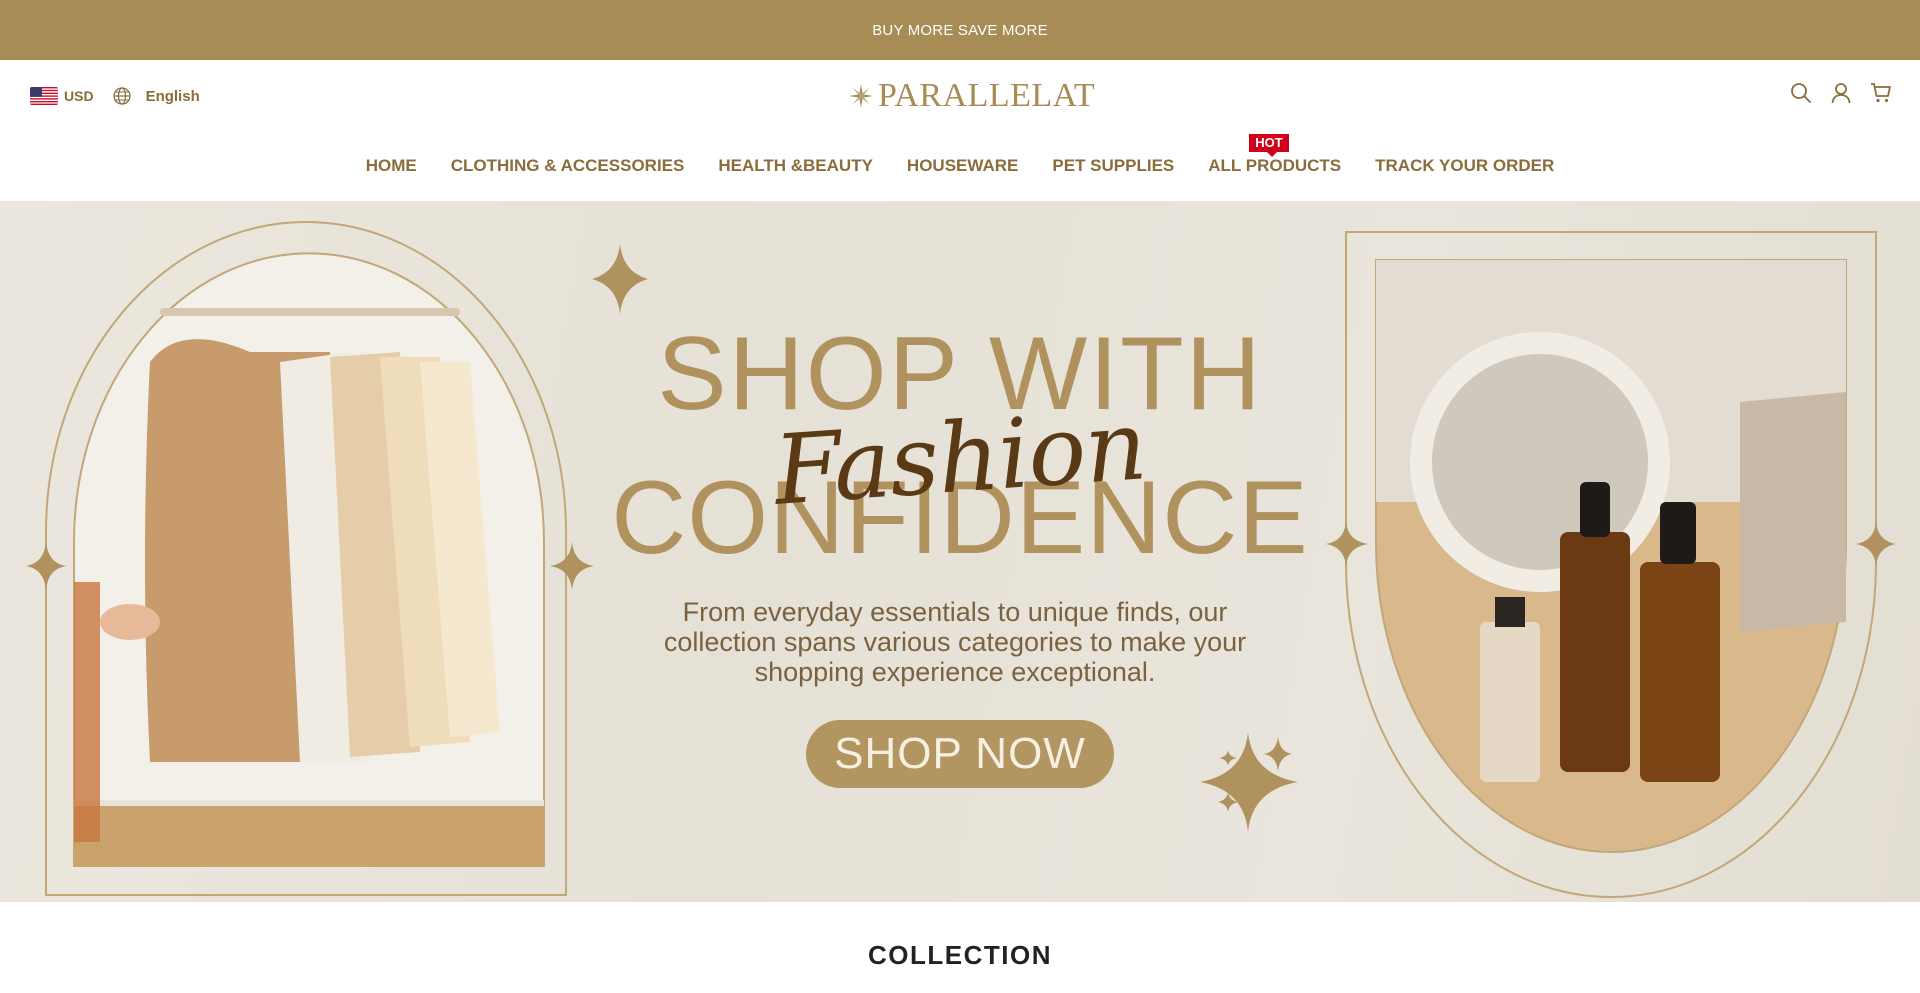 The height and width of the screenshot is (993, 1920). I want to click on nav-houseware: HOUSEWARE, so click(962, 166).